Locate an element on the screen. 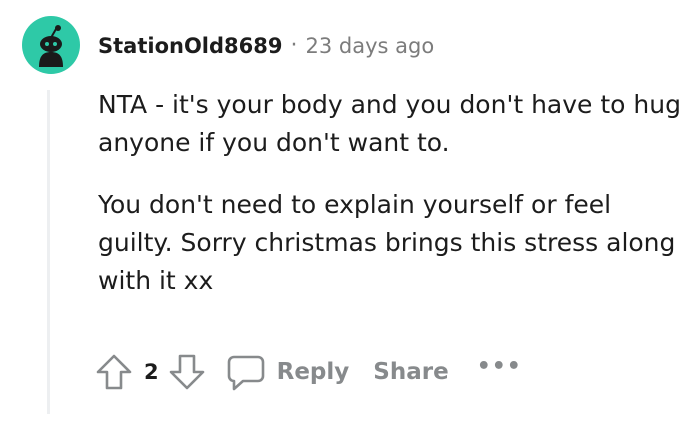  thread-line is located at coordinates (48, 252).